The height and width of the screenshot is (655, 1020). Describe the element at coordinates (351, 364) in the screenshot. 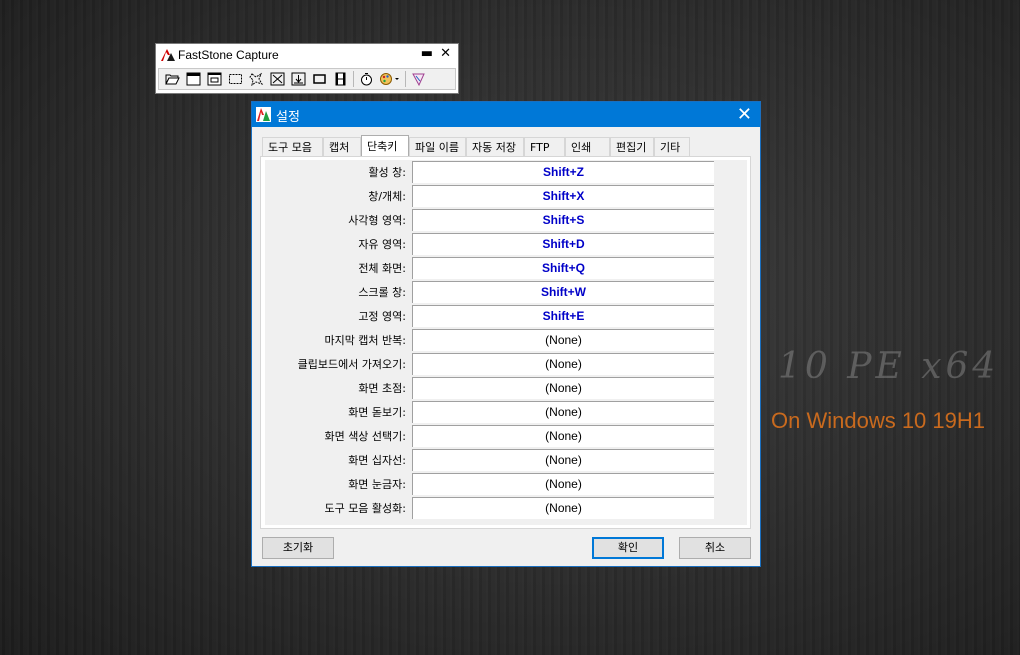

I see `hotkey-label: 클립보드에서 가져오기:` at that location.